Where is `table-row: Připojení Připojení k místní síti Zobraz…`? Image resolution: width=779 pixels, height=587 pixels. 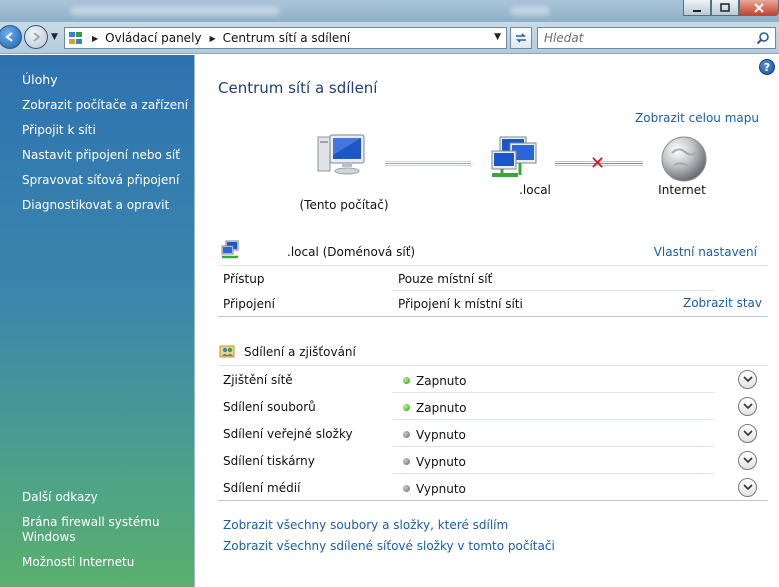
table-row: Připojení Připojení k místní síti Zobraz… is located at coordinates (493, 304).